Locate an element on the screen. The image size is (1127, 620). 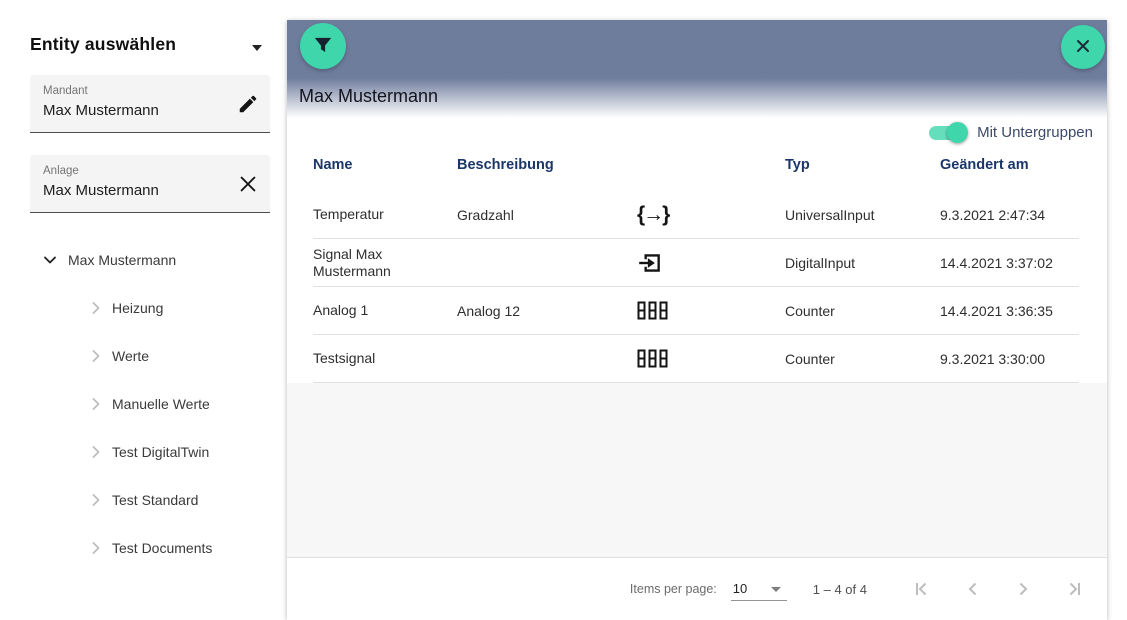
paginator: Items per page: 10 1 – 4 of 4 is located at coordinates (697, 588).